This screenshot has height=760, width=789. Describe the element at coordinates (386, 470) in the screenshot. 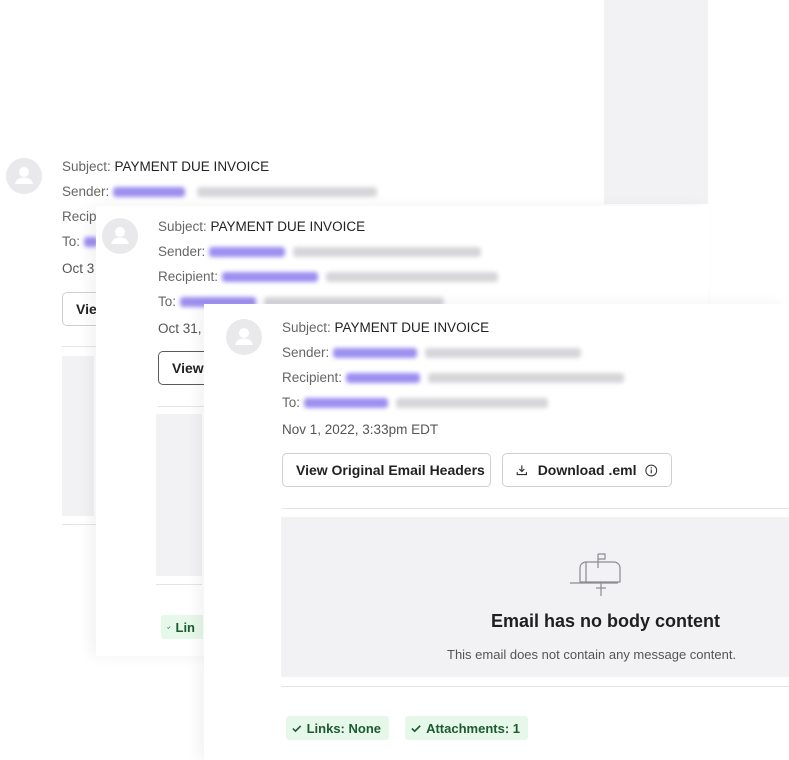

I see `view-headers-button: View Original Email Headers` at that location.